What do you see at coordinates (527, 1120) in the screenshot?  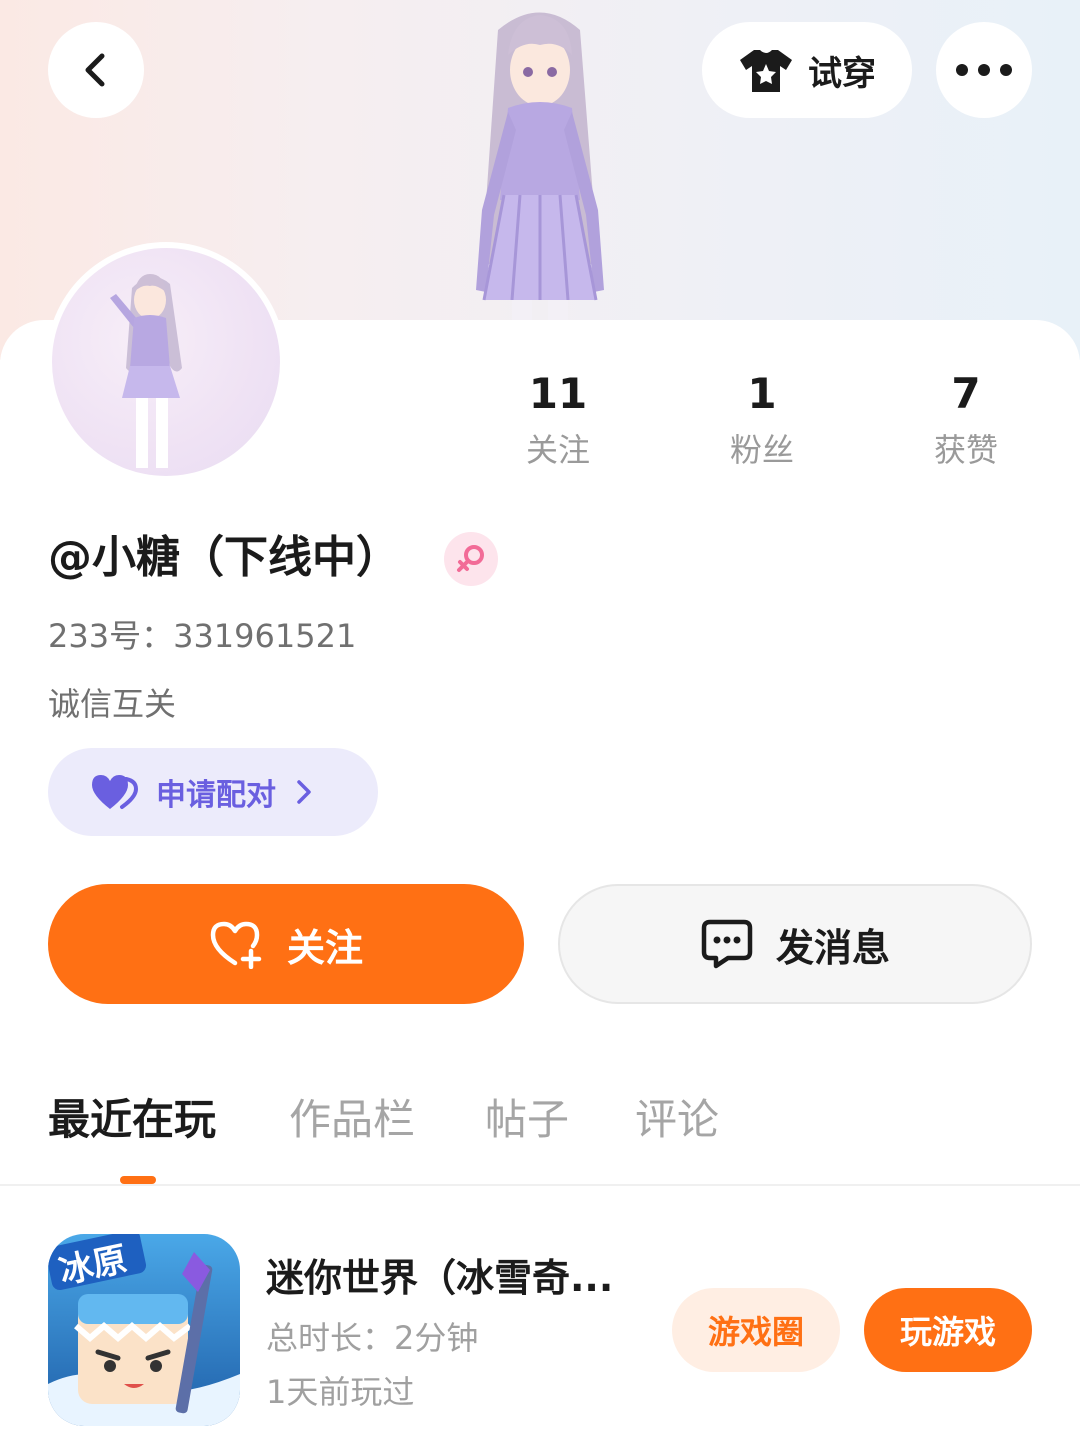 I see `tab-posts: 帖子` at bounding box center [527, 1120].